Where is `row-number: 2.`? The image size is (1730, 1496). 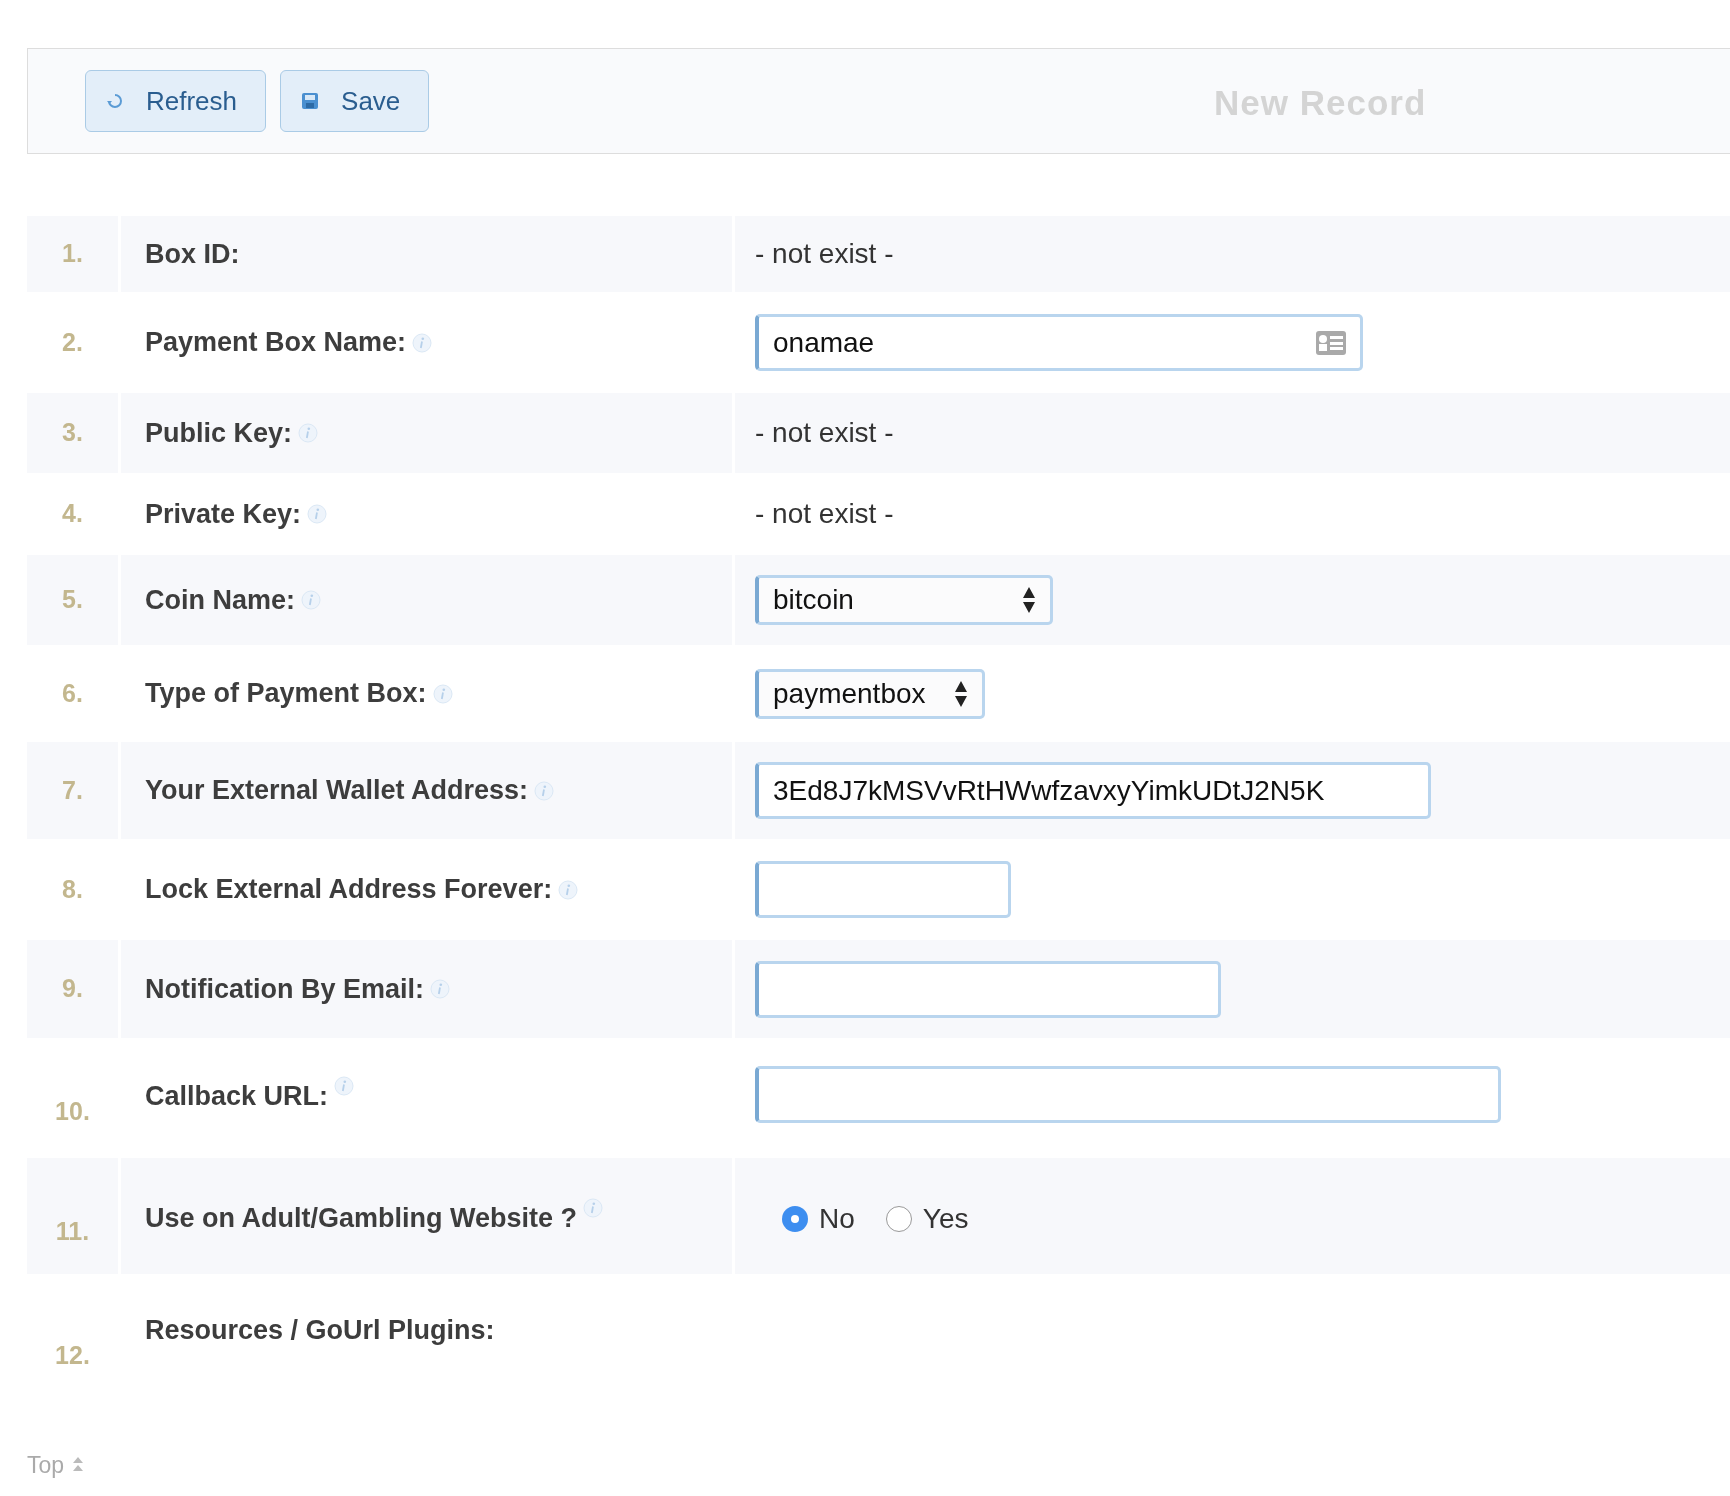 row-number: 2. is located at coordinates (72, 342).